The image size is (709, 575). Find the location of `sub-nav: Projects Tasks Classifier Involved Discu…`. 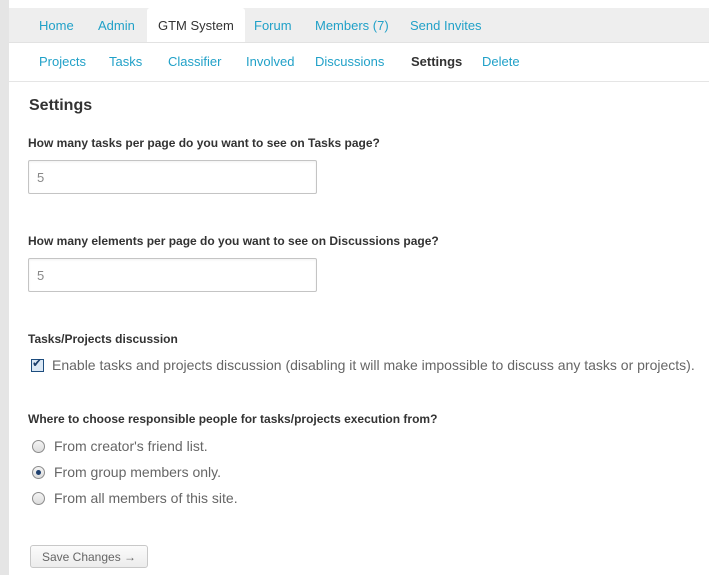

sub-nav: Projects Tasks Classifier Involved Discu… is located at coordinates (359, 62).